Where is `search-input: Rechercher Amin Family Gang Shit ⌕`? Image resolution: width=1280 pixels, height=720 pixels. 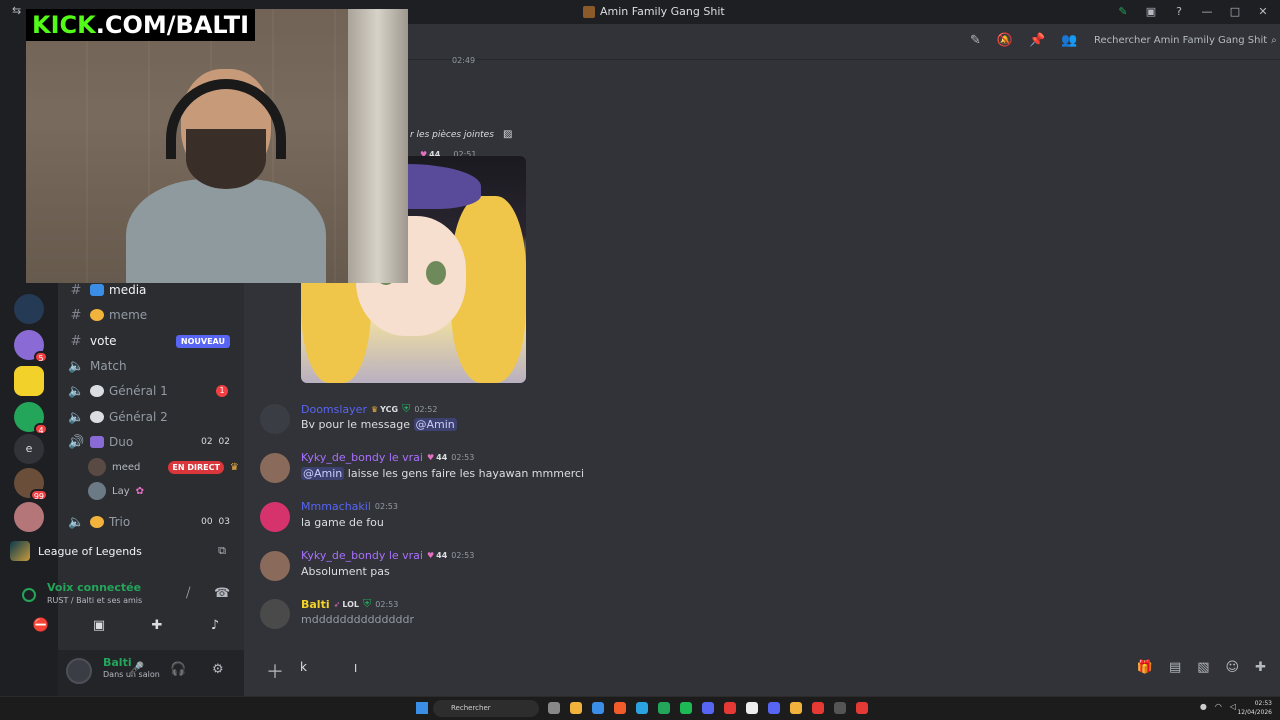
search-input: Rechercher Amin Family Gang Shit ⌕ is located at coordinates (1185, 40).